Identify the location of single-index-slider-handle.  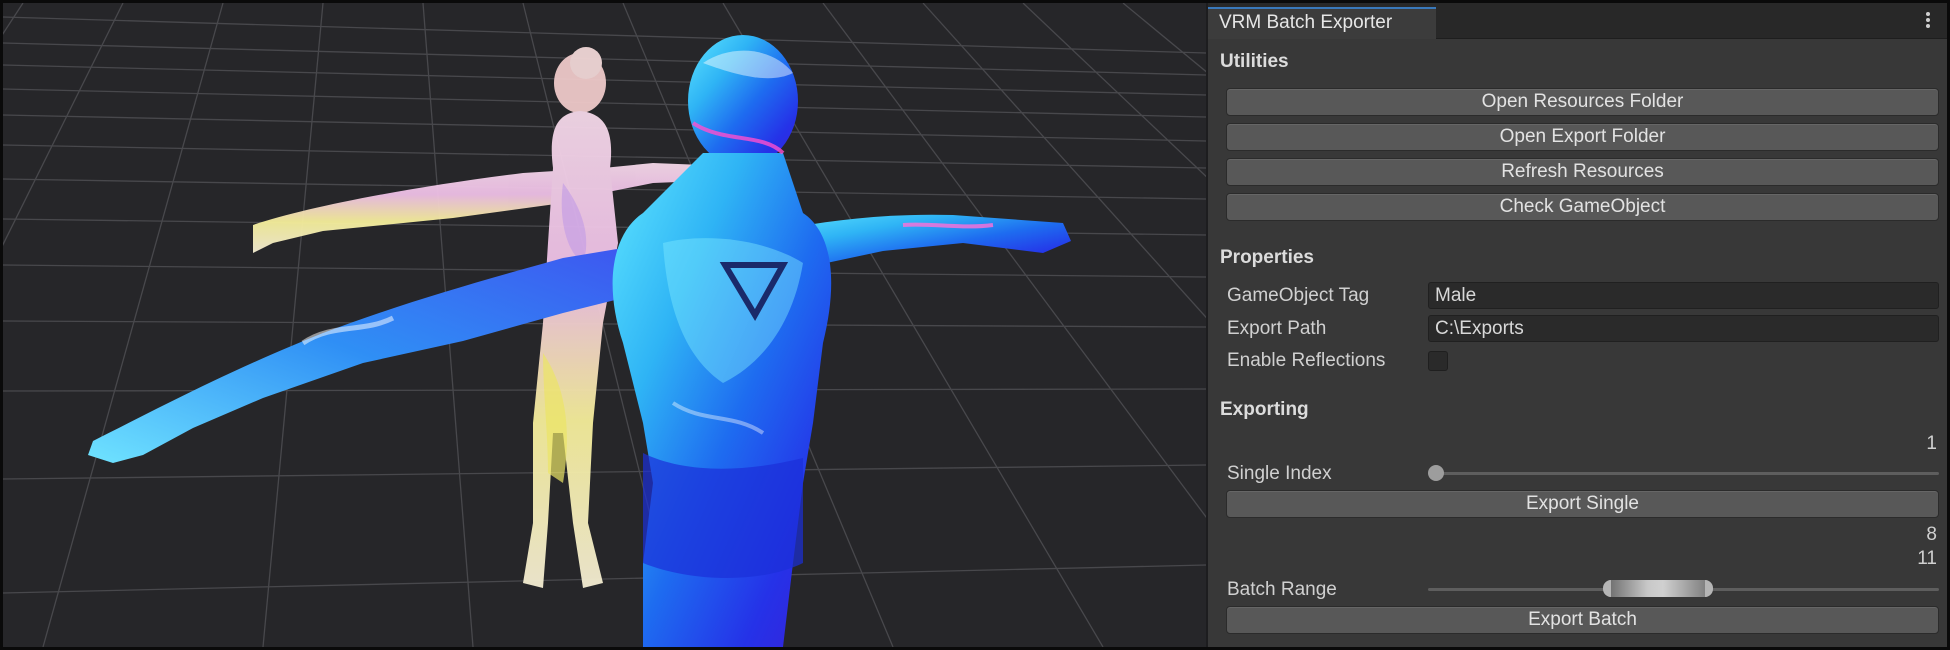
(1436, 473).